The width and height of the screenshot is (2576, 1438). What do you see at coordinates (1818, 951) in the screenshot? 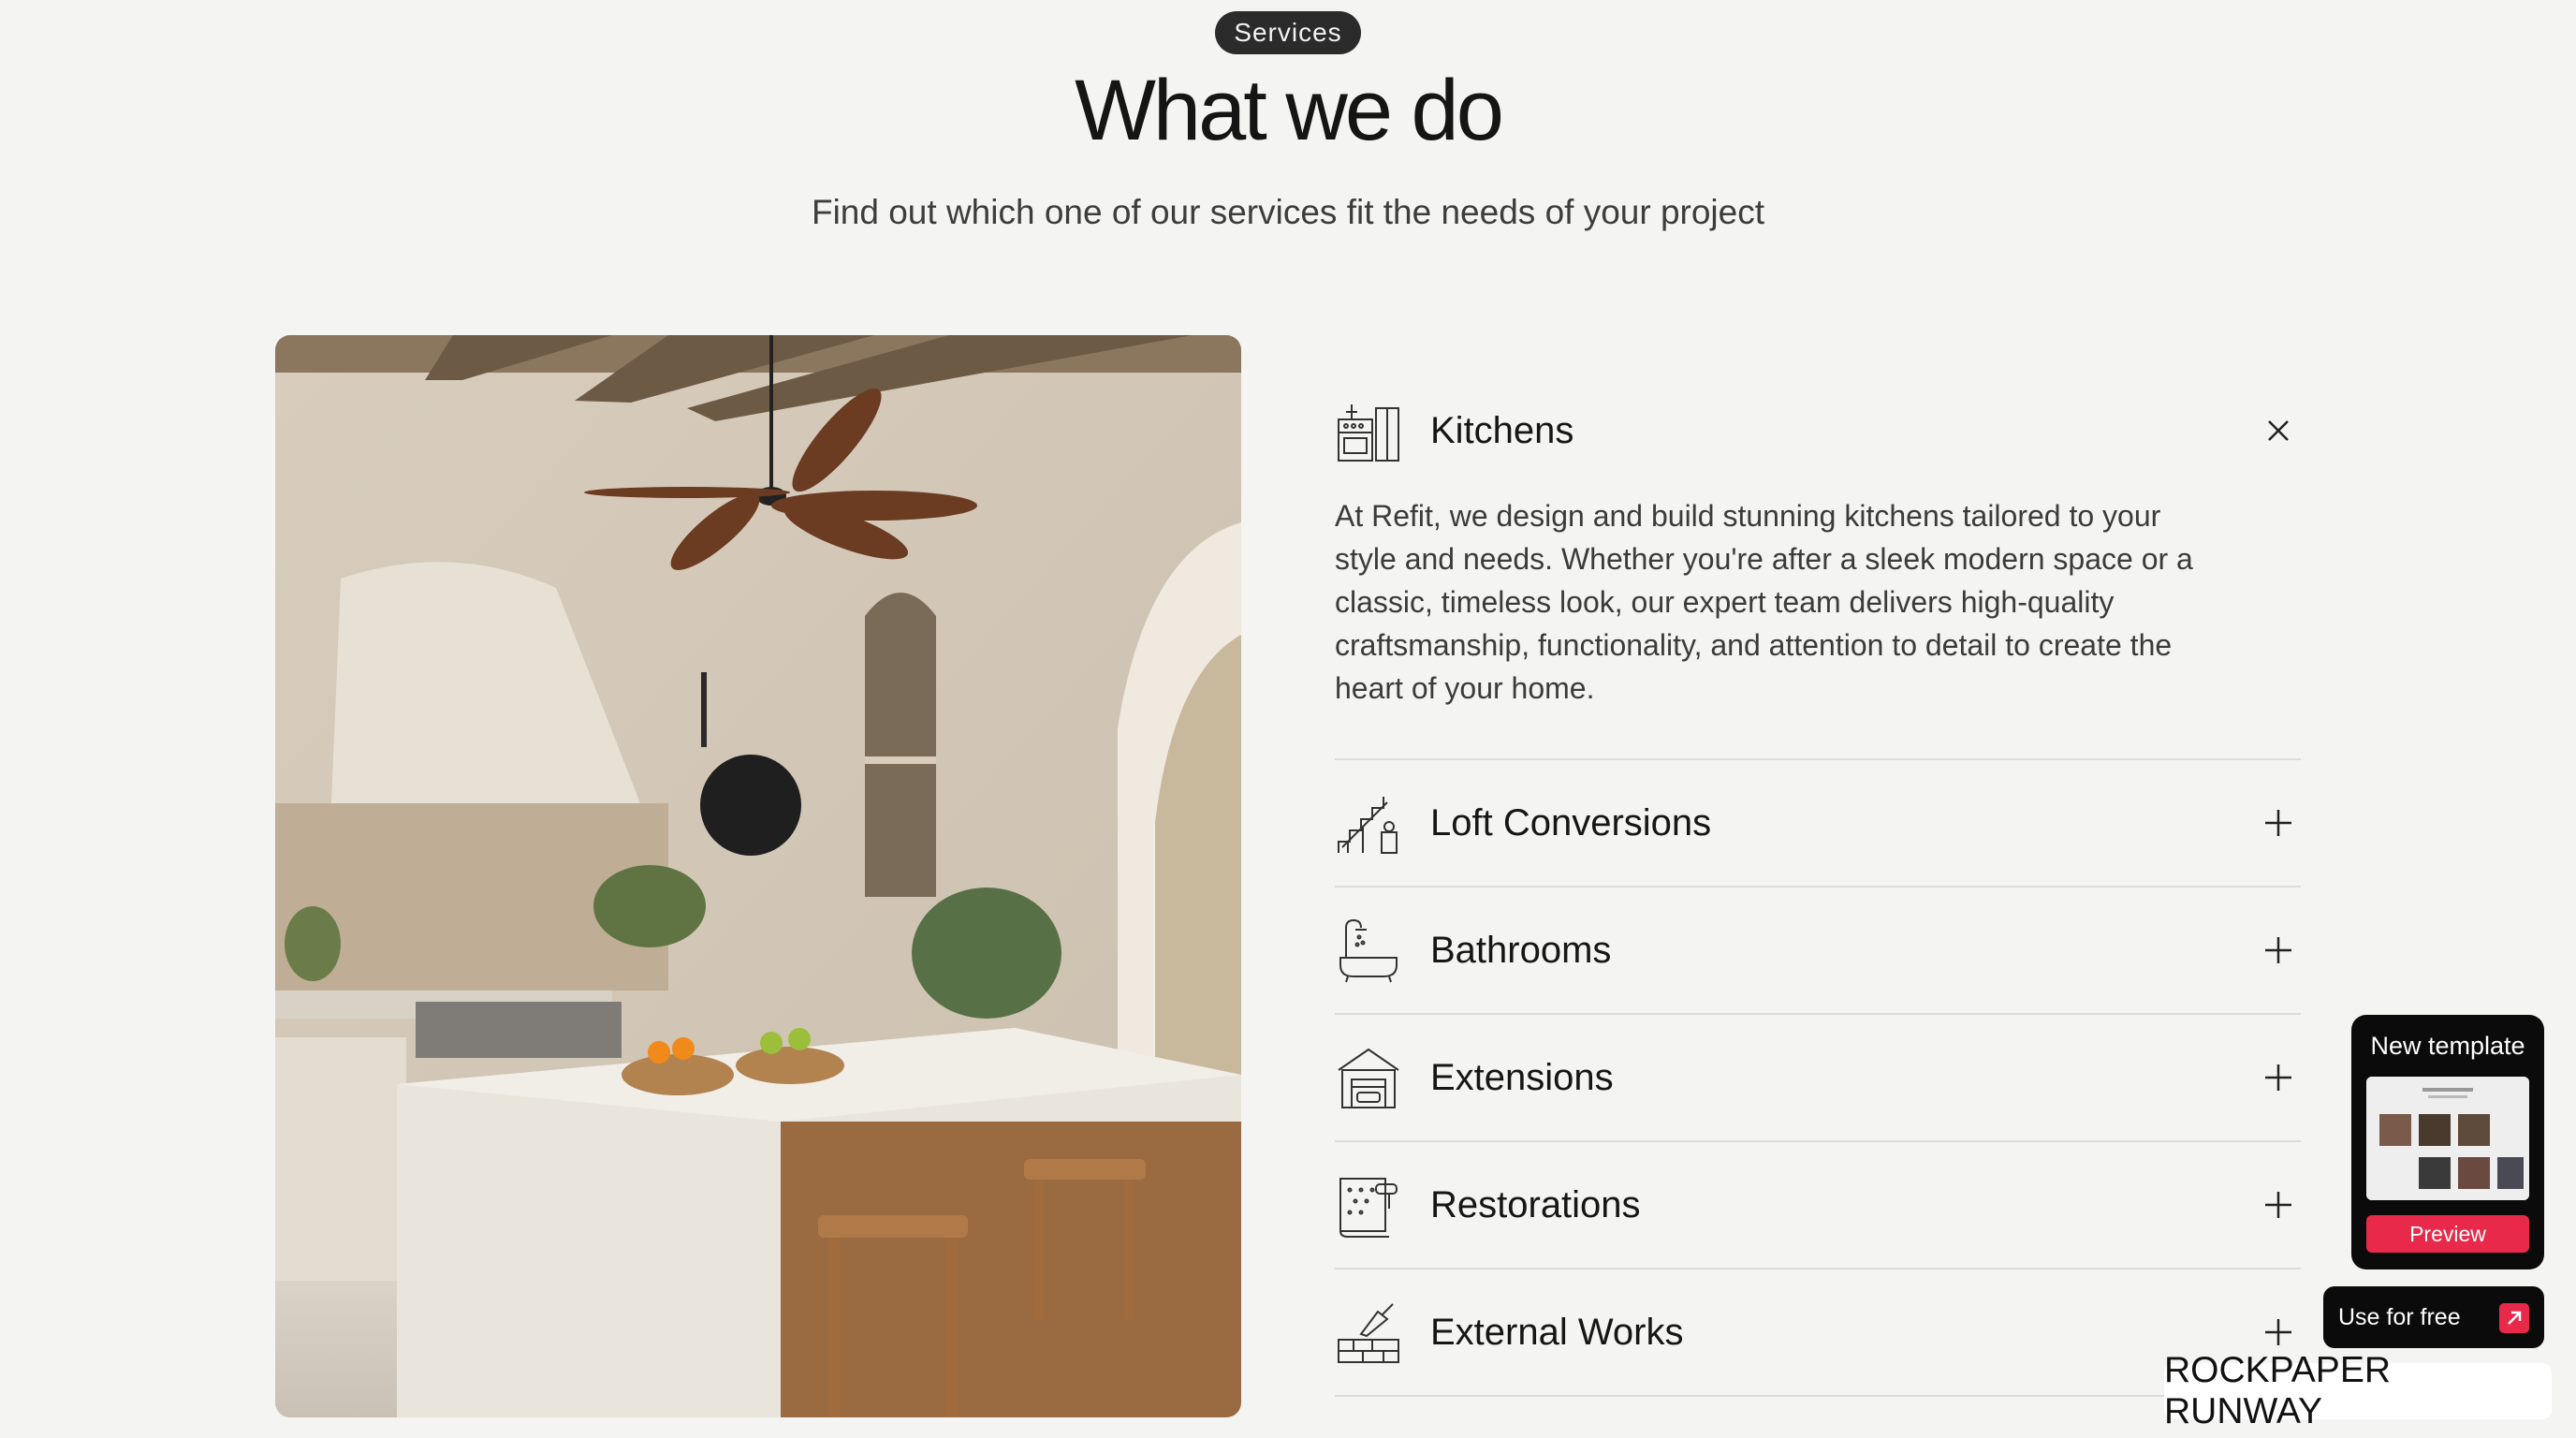
I see `accordion-item-bathrooms: Bathrooms` at bounding box center [1818, 951].